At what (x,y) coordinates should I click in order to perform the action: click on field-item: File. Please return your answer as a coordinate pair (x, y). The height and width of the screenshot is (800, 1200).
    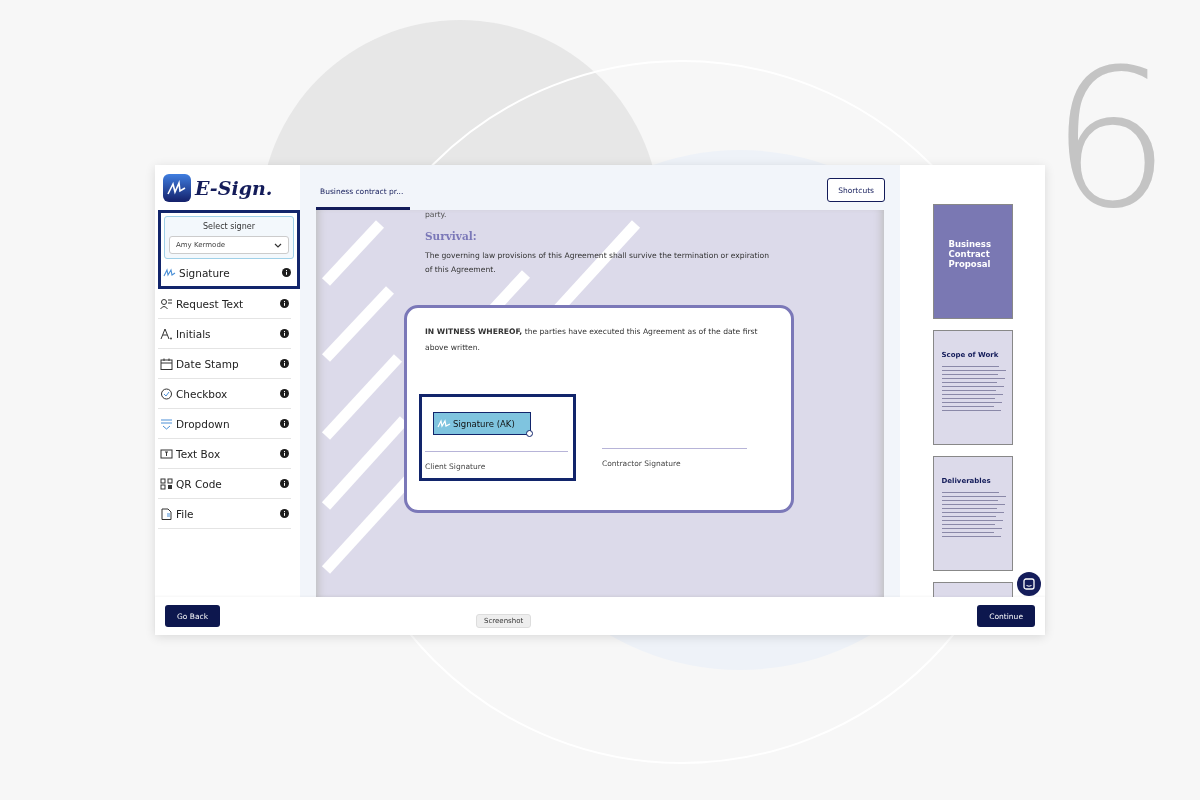
    Looking at the image, I should click on (224, 514).